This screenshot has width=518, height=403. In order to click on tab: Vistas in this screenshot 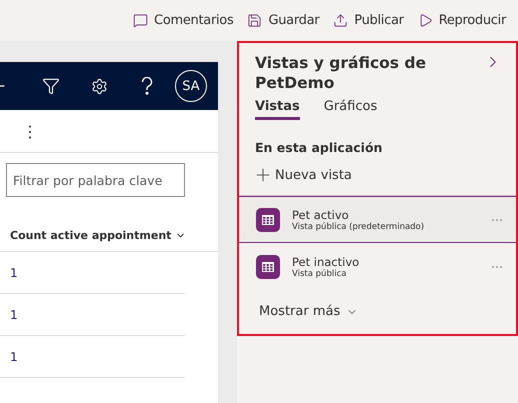, I will do `click(277, 109)`.